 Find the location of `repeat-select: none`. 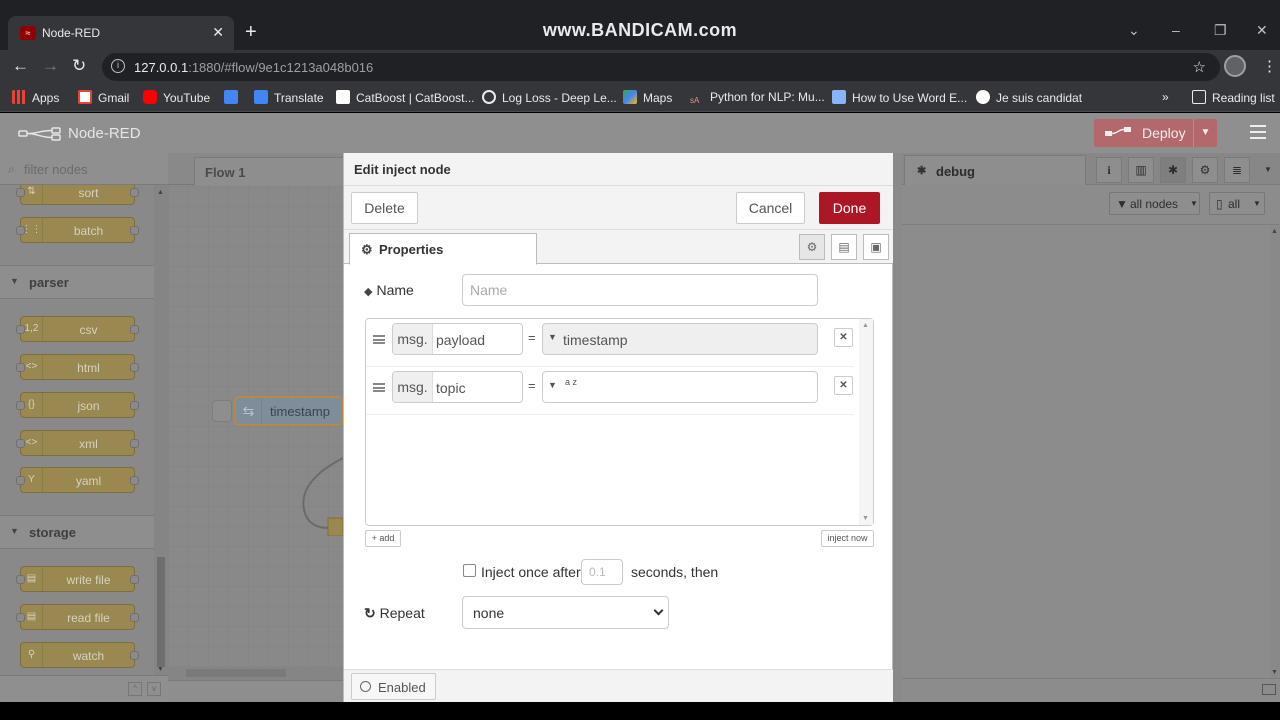

repeat-select: none is located at coordinates (565, 612).